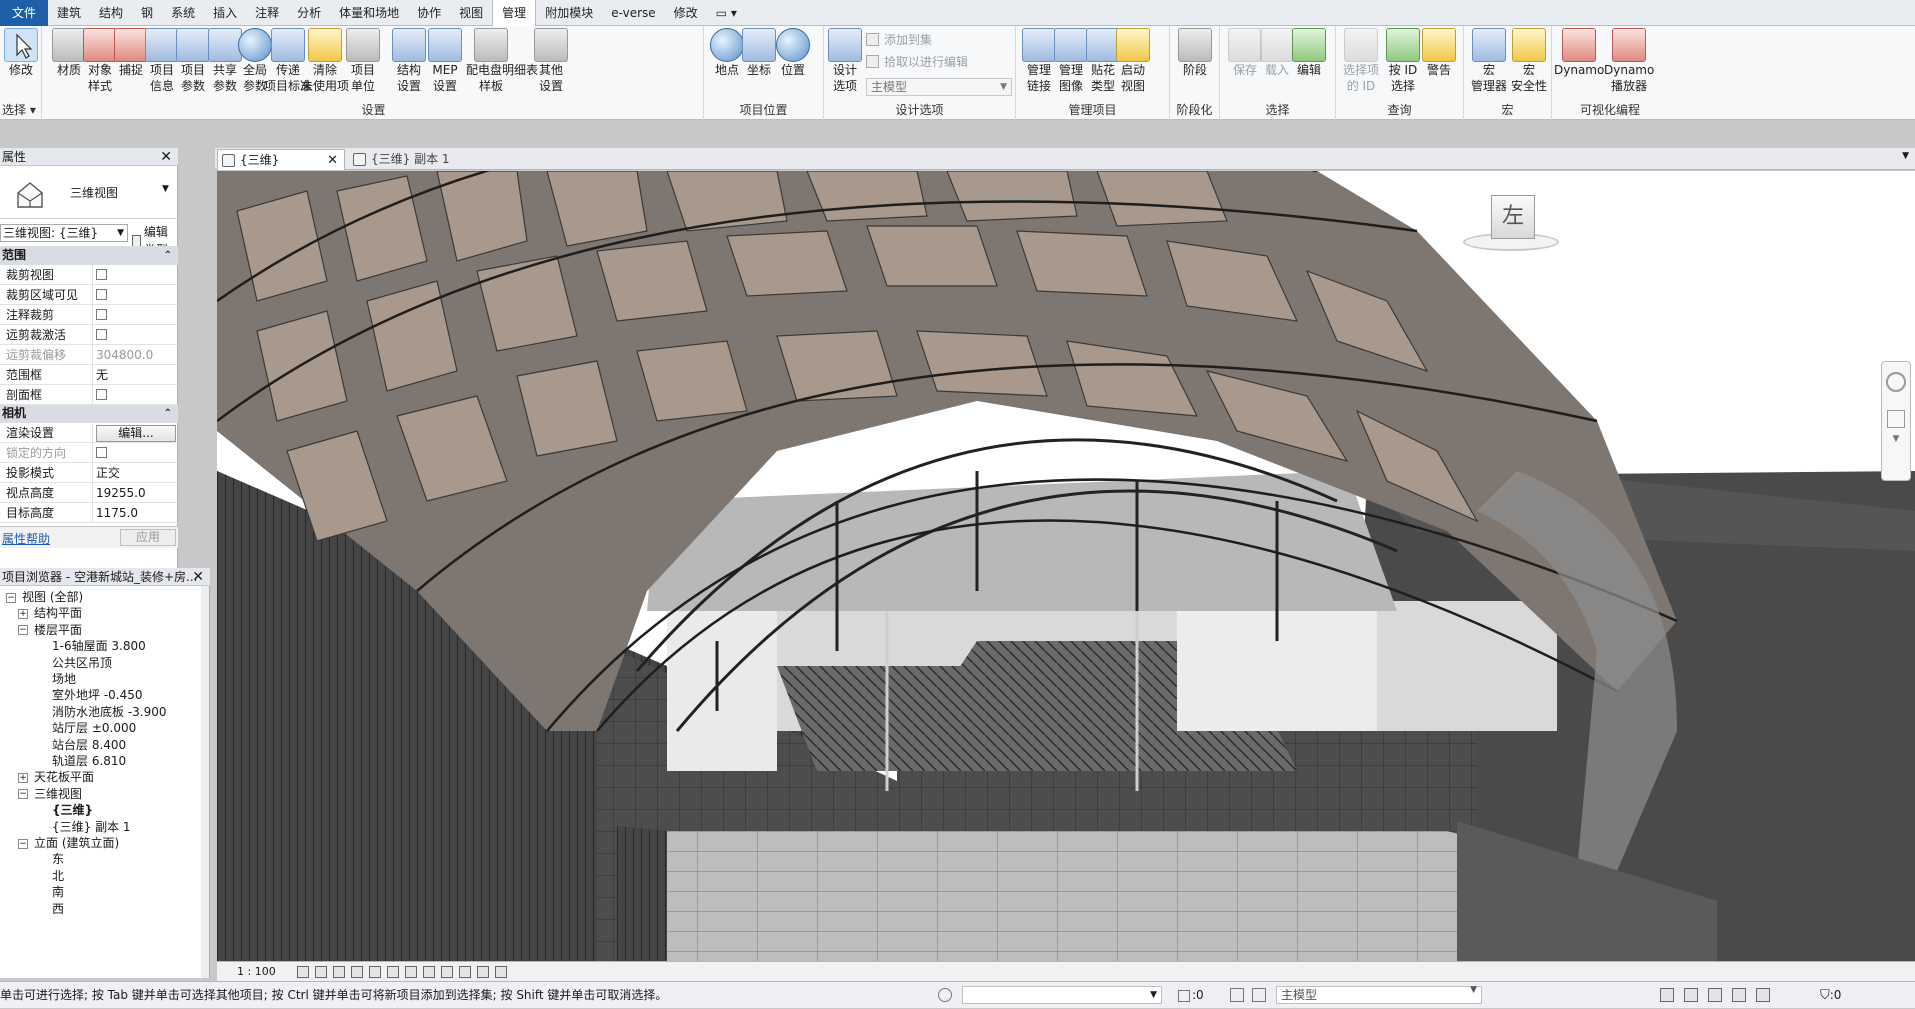 Image resolution: width=1915 pixels, height=1009 pixels. I want to click on menu-item-0: 文件, so click(24, 13).